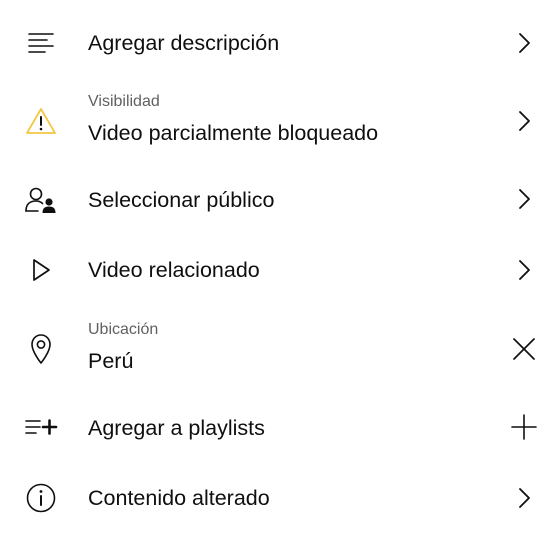  What do you see at coordinates (174, 270) in the screenshot?
I see `related-video-label: Video relacionado` at bounding box center [174, 270].